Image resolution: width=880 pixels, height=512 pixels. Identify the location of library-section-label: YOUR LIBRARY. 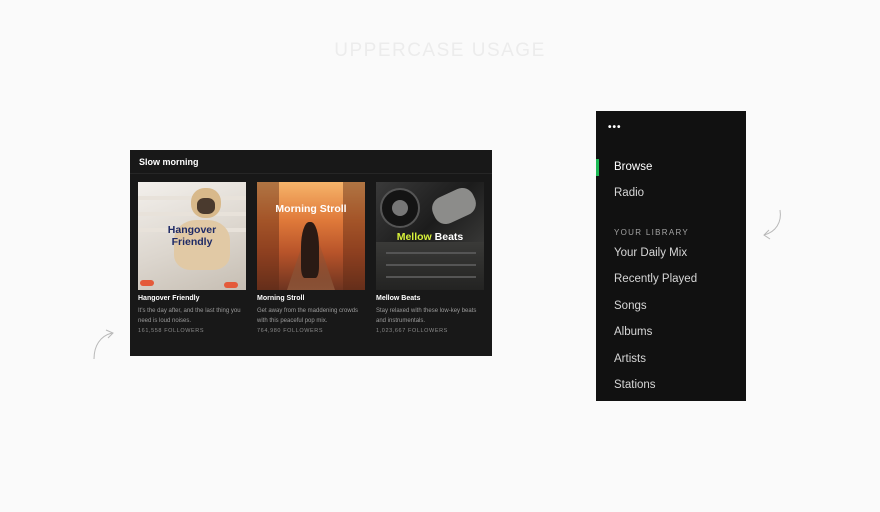
(652, 232).